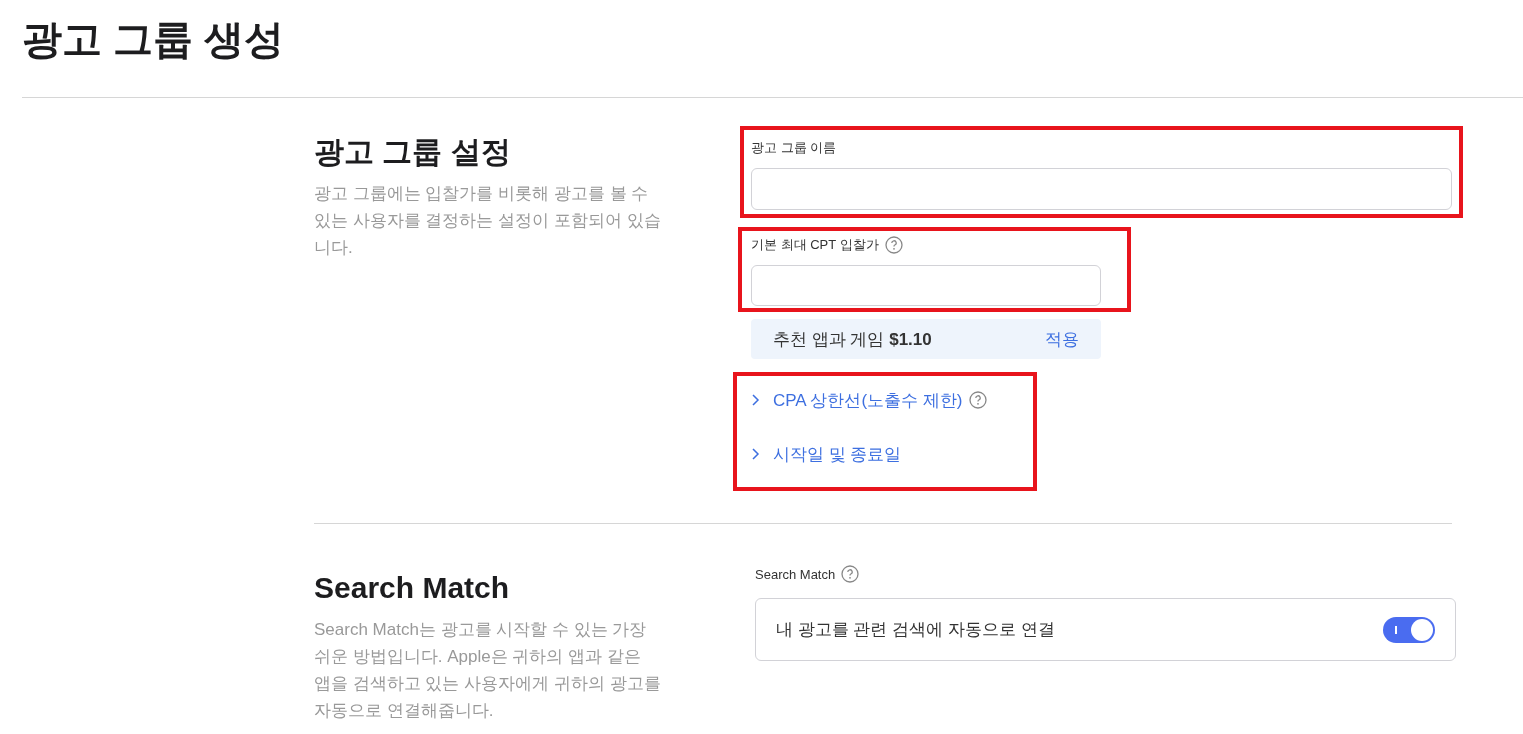  I want to click on section-description: 광고 그룹에는 입찰가를 비롯해 광고를 볼 수 있는 사용자를 결정하는 설정이 포함되어 있습니다., so click(488, 221).